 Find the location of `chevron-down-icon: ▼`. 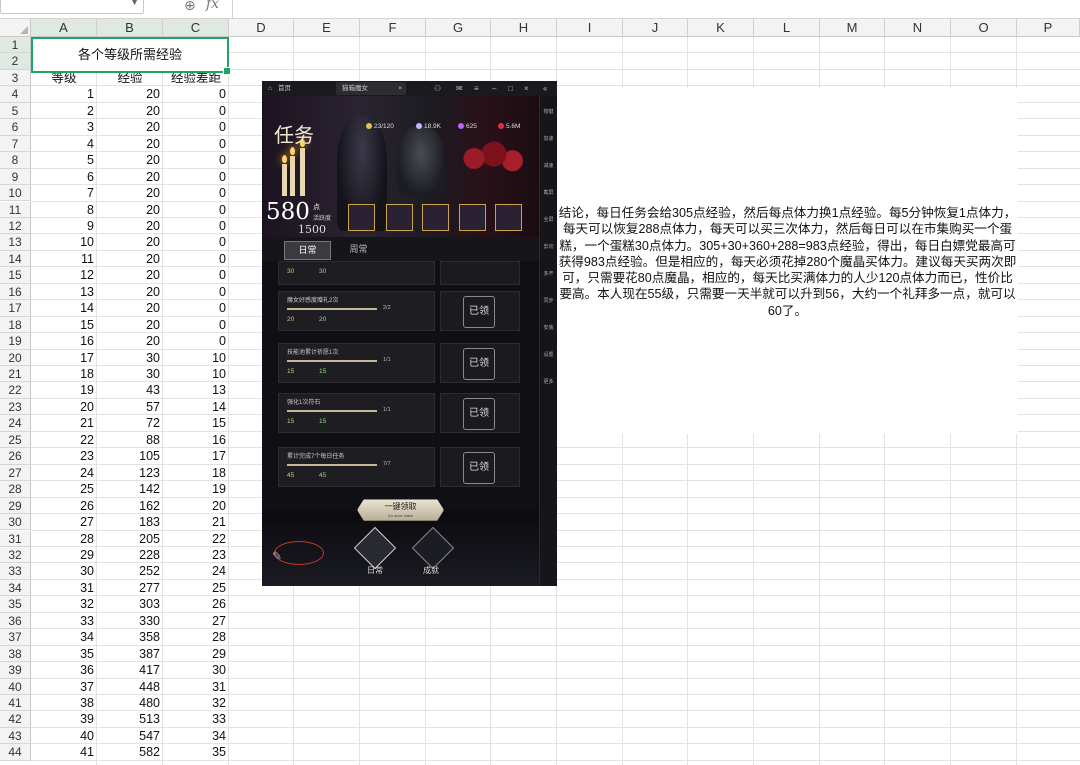

chevron-down-icon: ▼ is located at coordinates (134, 3).